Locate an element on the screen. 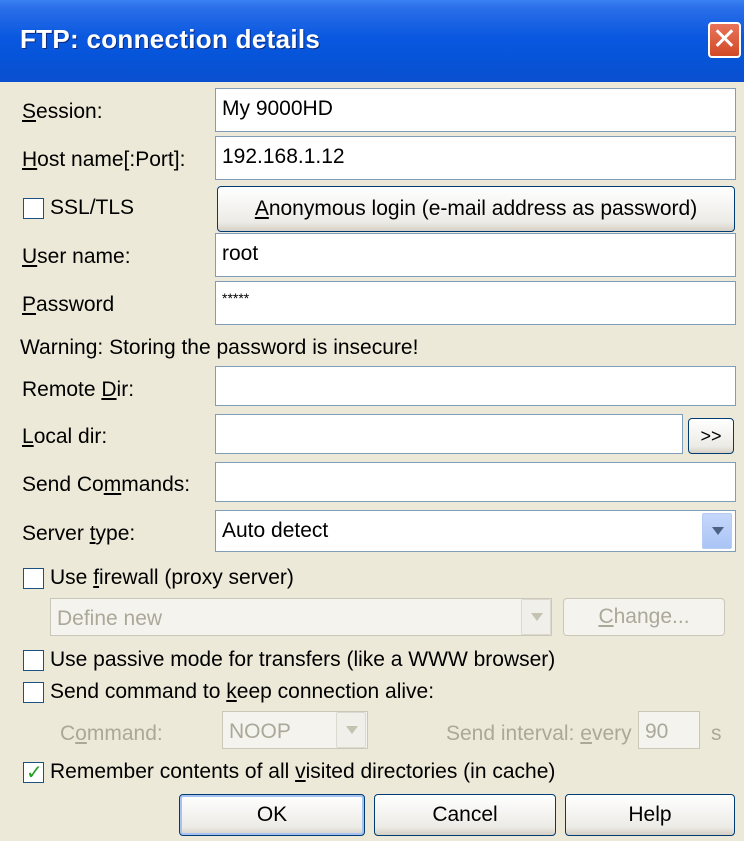 The image size is (744, 841). use-firewall-checkbox is located at coordinates (33, 578).